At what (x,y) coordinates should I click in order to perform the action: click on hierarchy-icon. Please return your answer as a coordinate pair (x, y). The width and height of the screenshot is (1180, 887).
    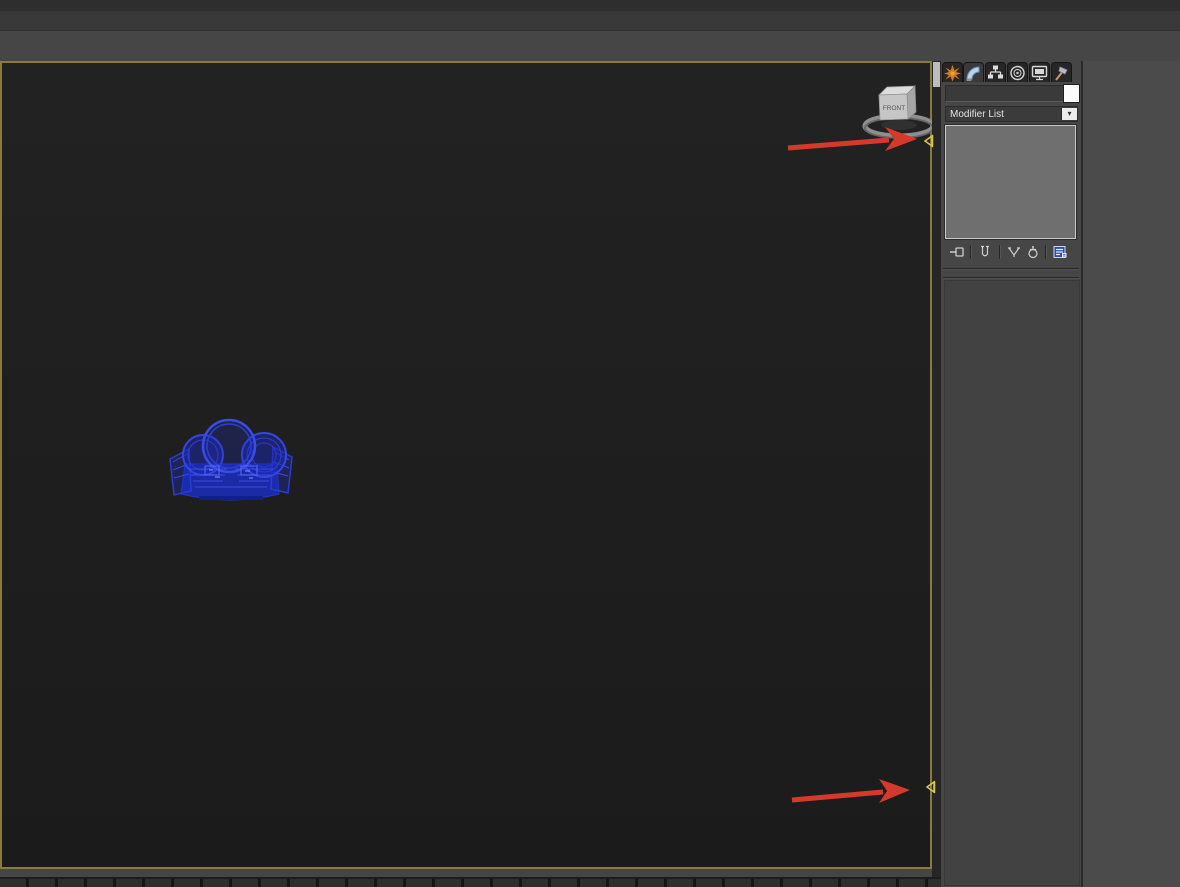
    Looking at the image, I should click on (995, 71).